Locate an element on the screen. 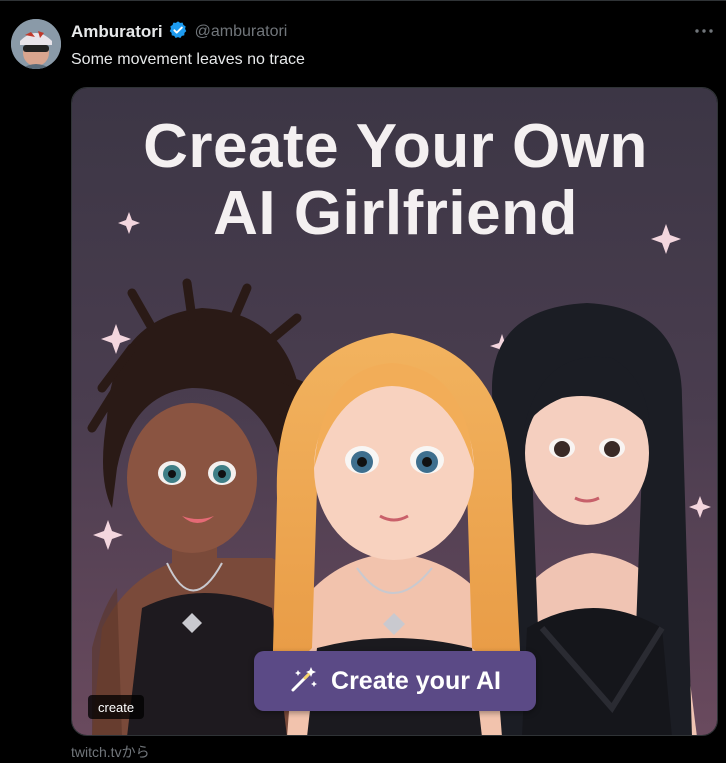 The height and width of the screenshot is (763, 726). avatar is located at coordinates (36, 44).